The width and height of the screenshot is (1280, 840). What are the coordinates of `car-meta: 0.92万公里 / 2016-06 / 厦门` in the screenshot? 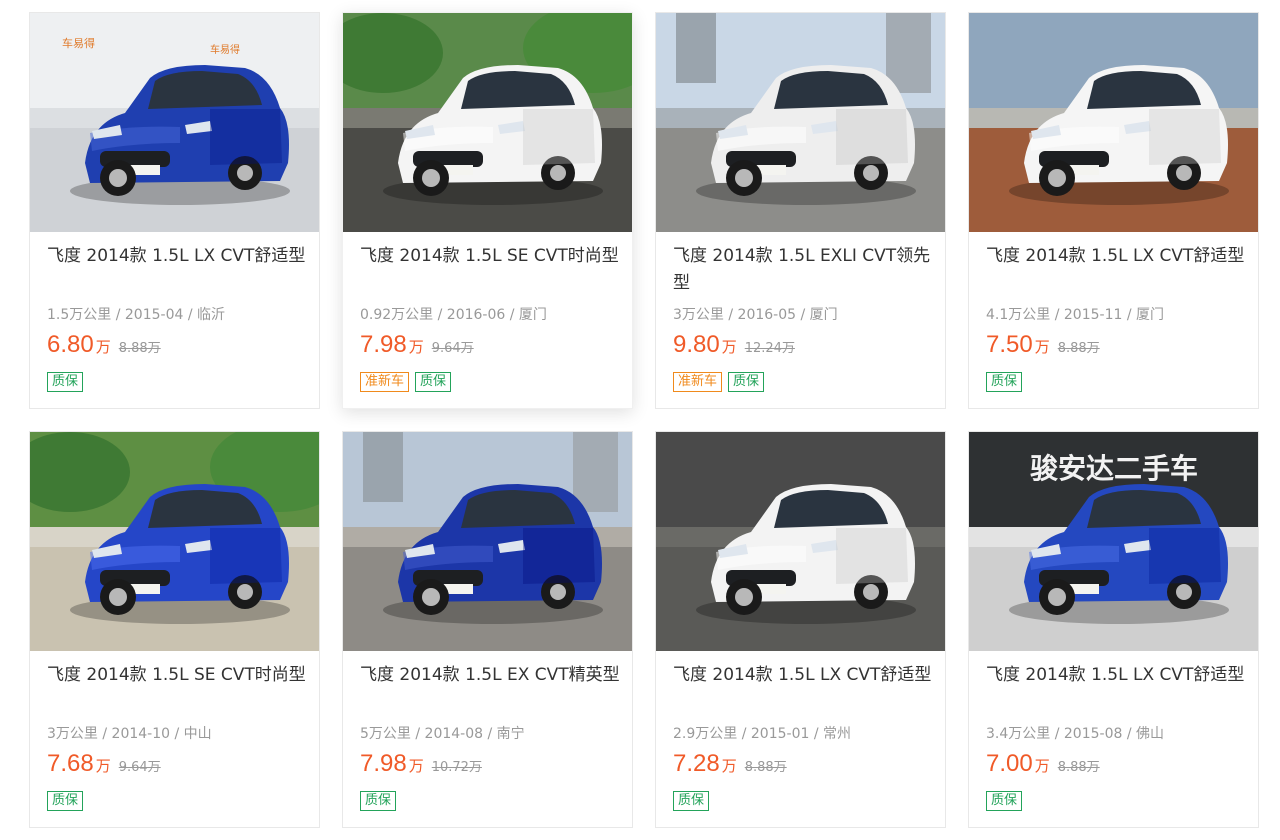 It's located at (453, 314).